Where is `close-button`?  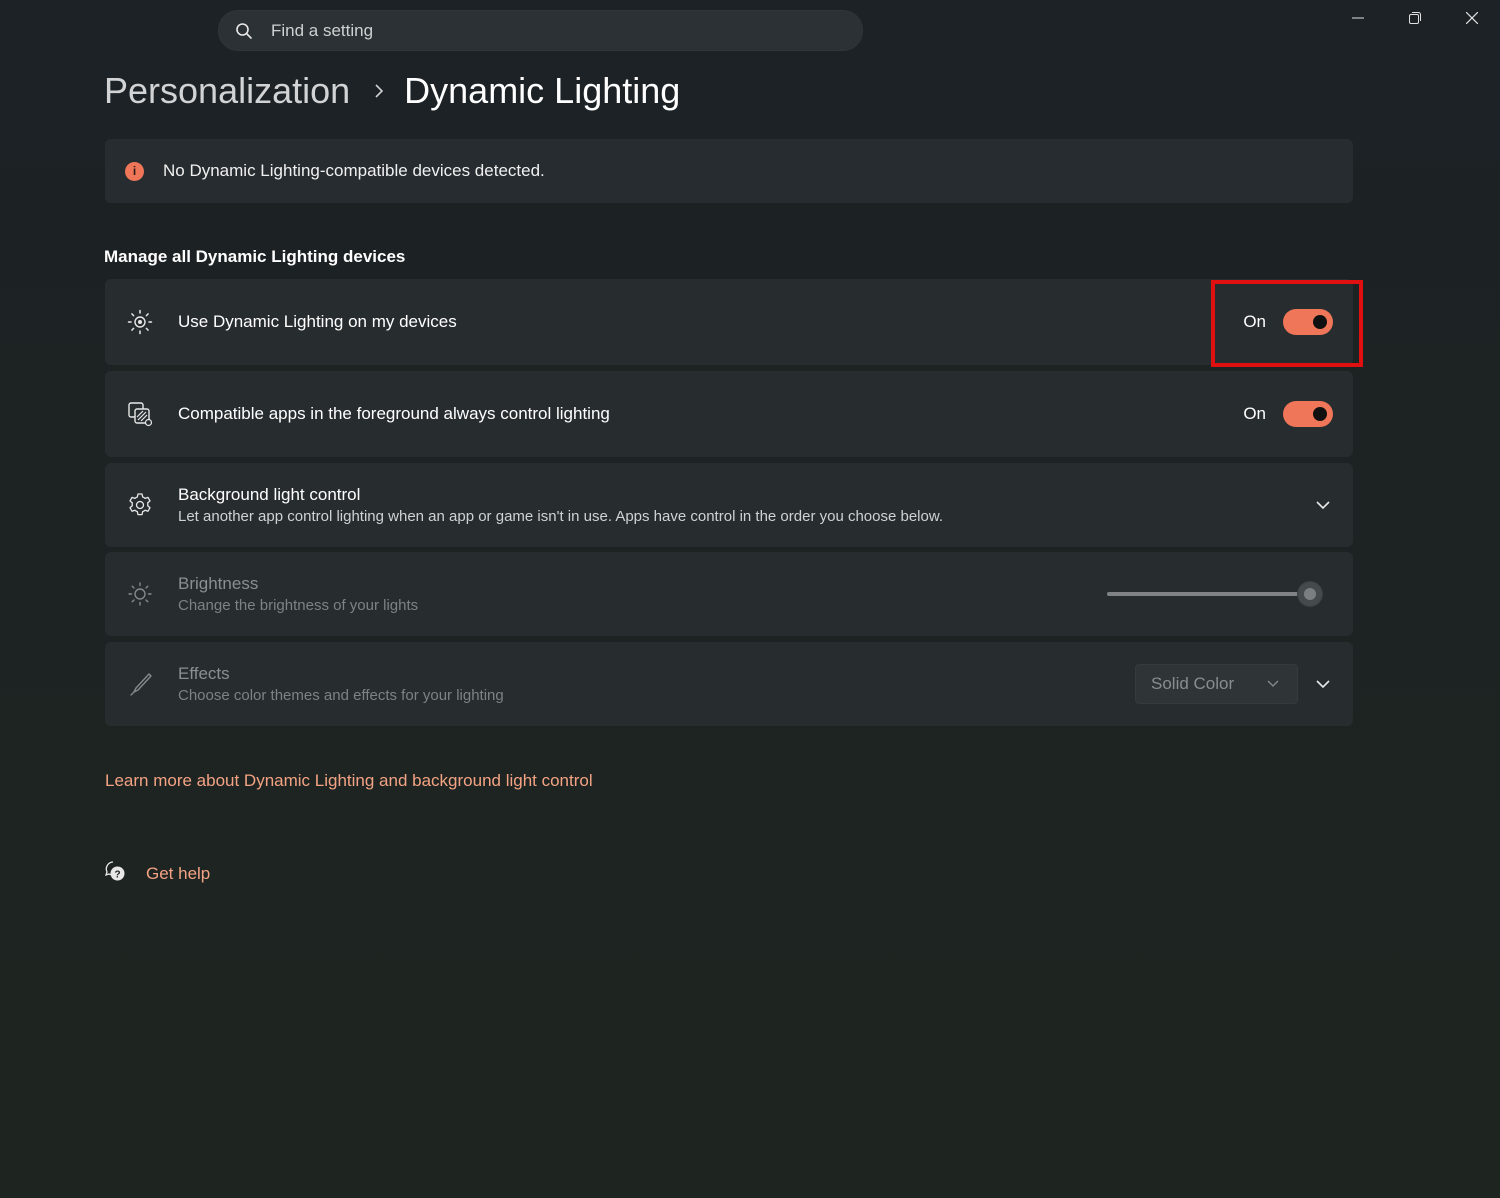
close-button is located at coordinates (1471, 20).